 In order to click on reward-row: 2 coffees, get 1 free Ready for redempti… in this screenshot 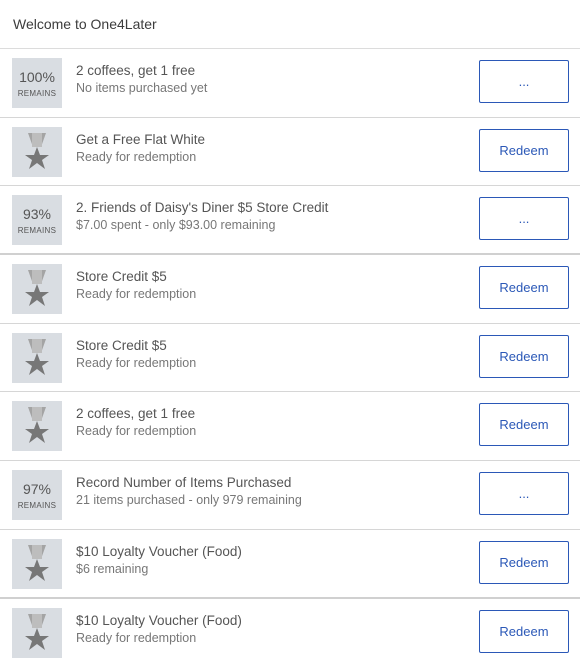, I will do `click(290, 427)`.